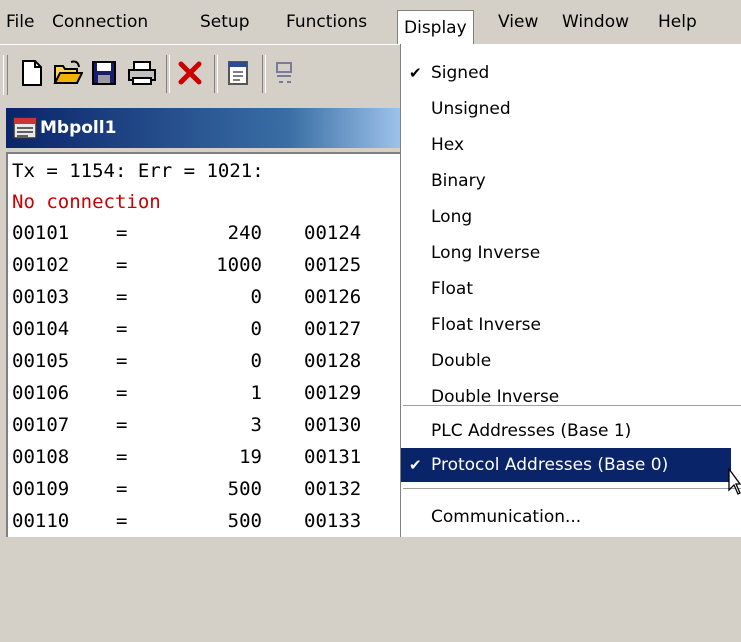 This screenshot has height=642, width=741. What do you see at coordinates (208, 128) in the screenshot?
I see `child-title-bar: Mbpoll1` at bounding box center [208, 128].